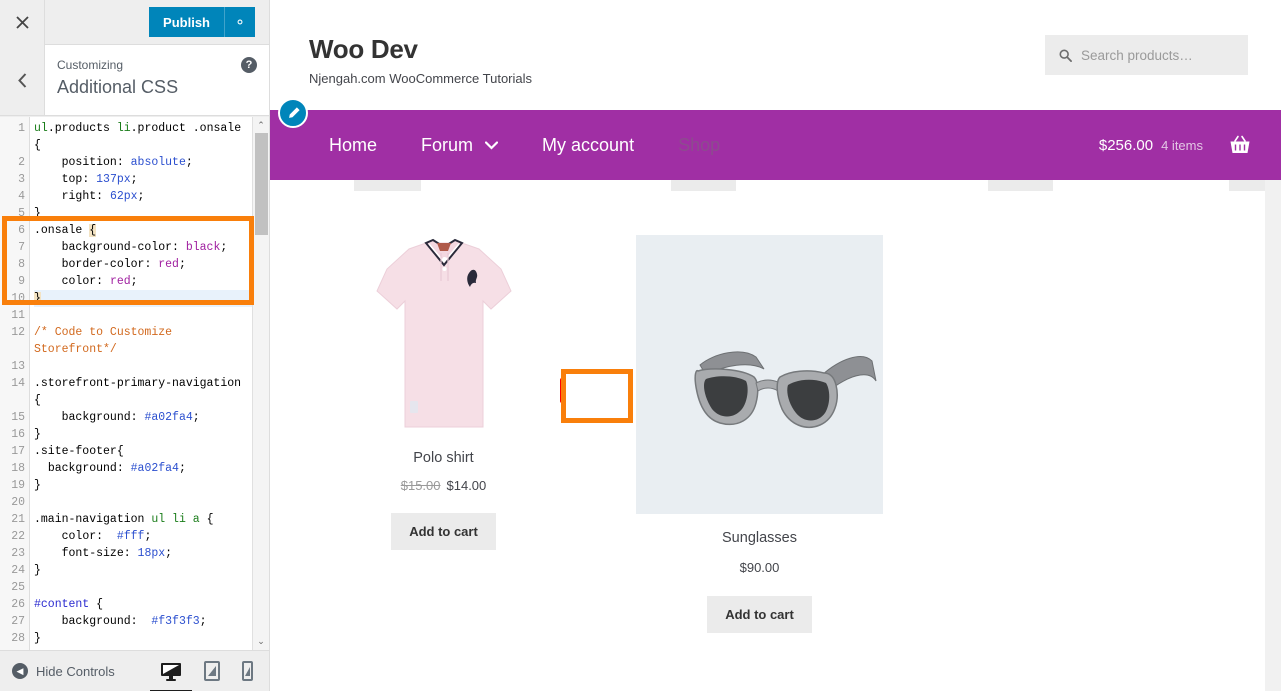  I want to click on code-line: /* Code to Customize Storefront*/, so click(151, 341).